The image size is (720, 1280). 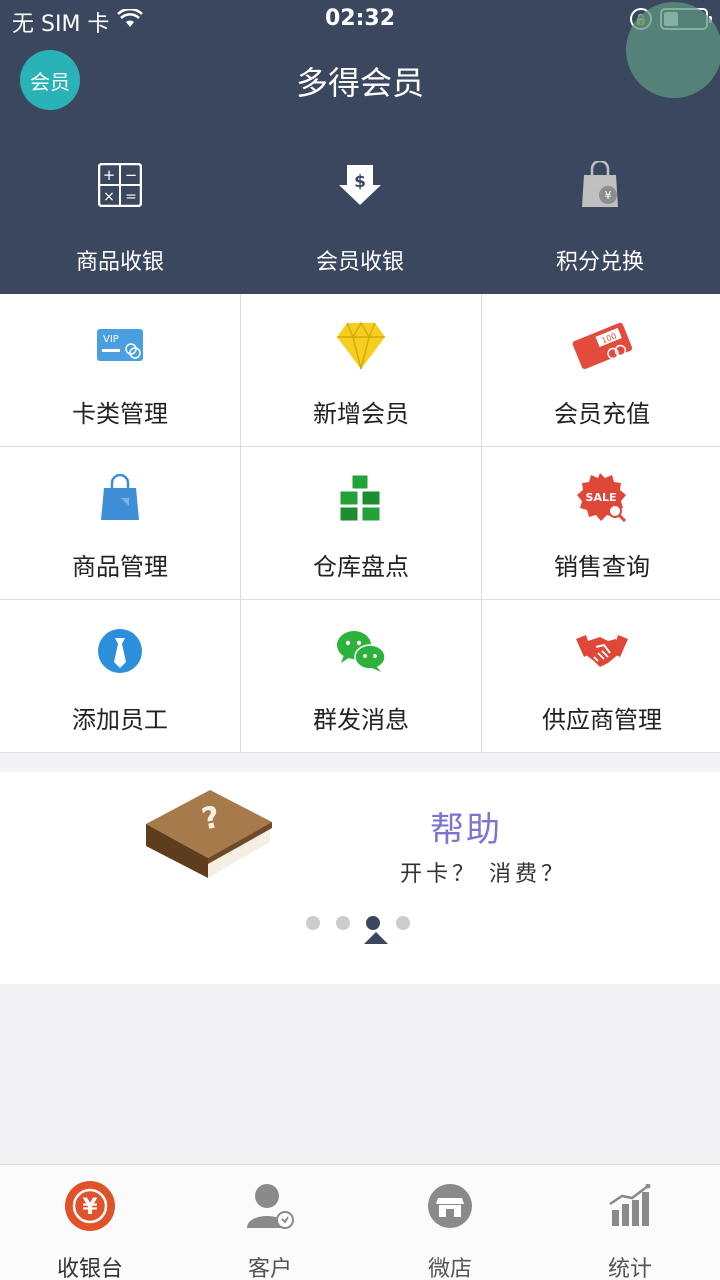 What do you see at coordinates (602, 567) in the screenshot?
I see `grid-label: 销售查询` at bounding box center [602, 567].